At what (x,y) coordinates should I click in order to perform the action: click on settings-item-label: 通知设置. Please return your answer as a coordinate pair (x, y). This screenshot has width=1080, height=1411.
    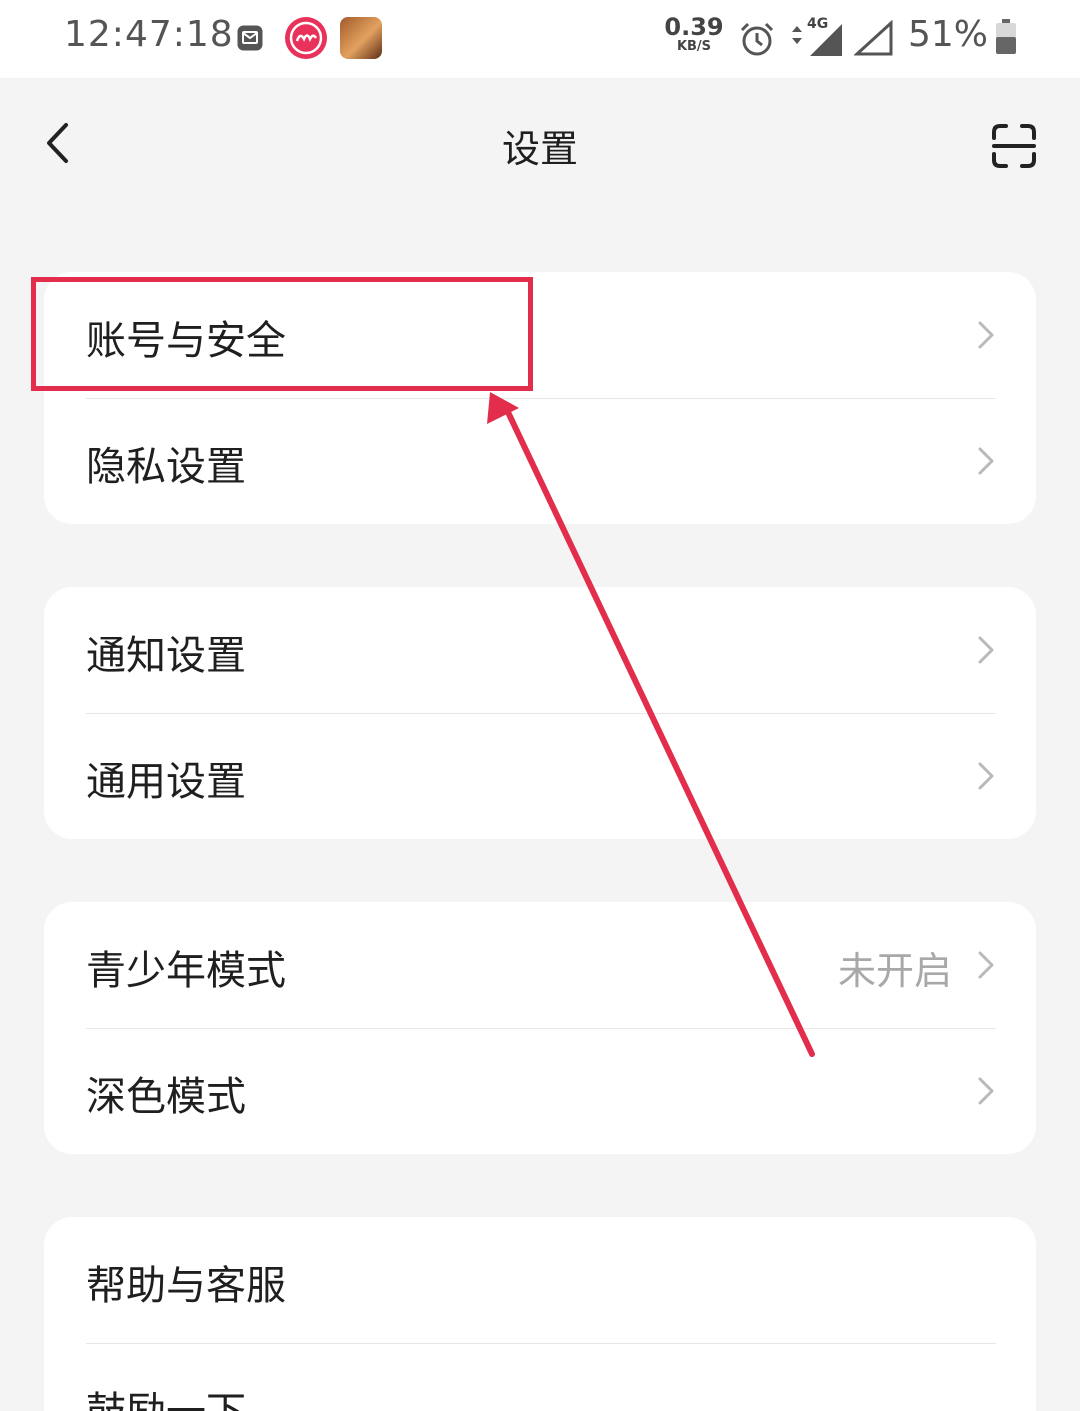
    Looking at the image, I should click on (166, 656).